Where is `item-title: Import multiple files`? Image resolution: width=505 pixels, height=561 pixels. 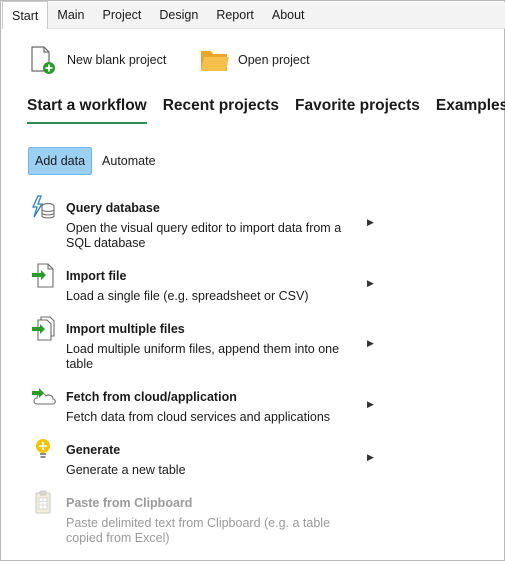
item-title: Import multiple files is located at coordinates (125, 329).